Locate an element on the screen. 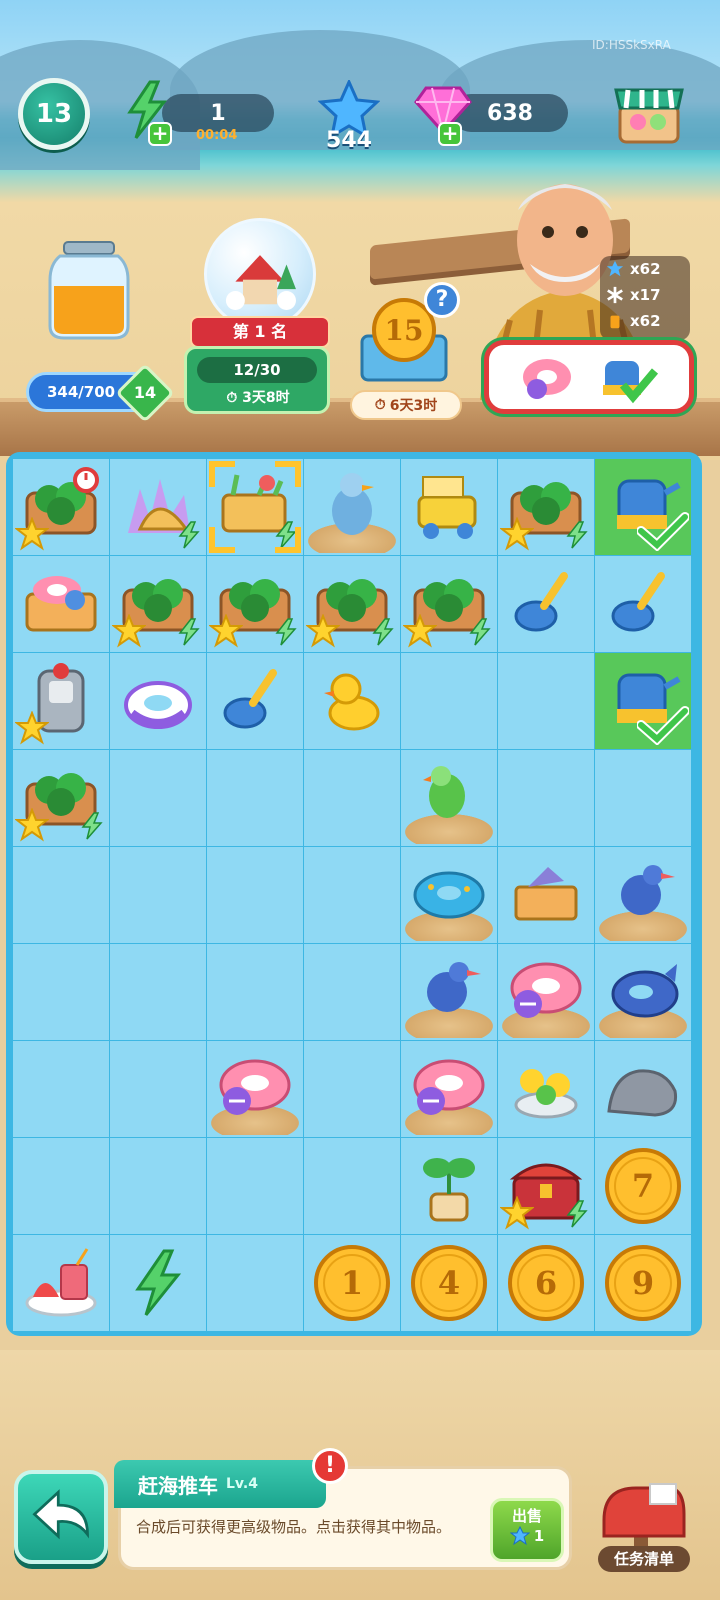 The height and width of the screenshot is (1600, 720). coin-value: 15 is located at coordinates (404, 330).